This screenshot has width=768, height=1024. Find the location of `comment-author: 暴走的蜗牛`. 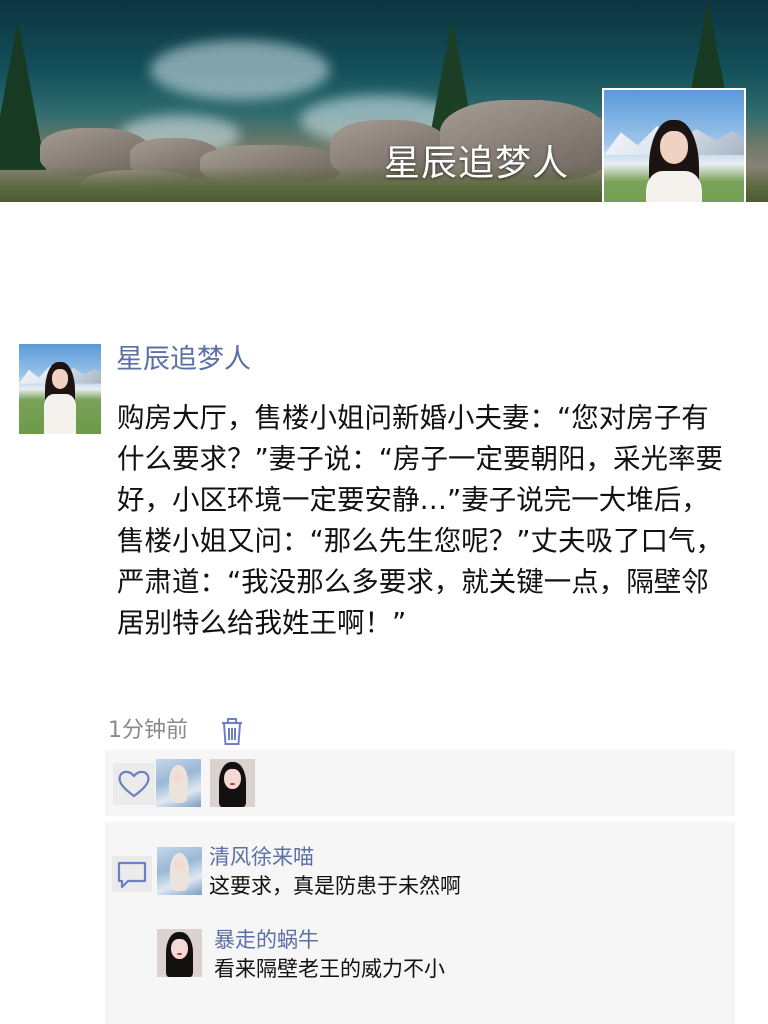

comment-author: 暴走的蜗牛 is located at coordinates (266, 940).